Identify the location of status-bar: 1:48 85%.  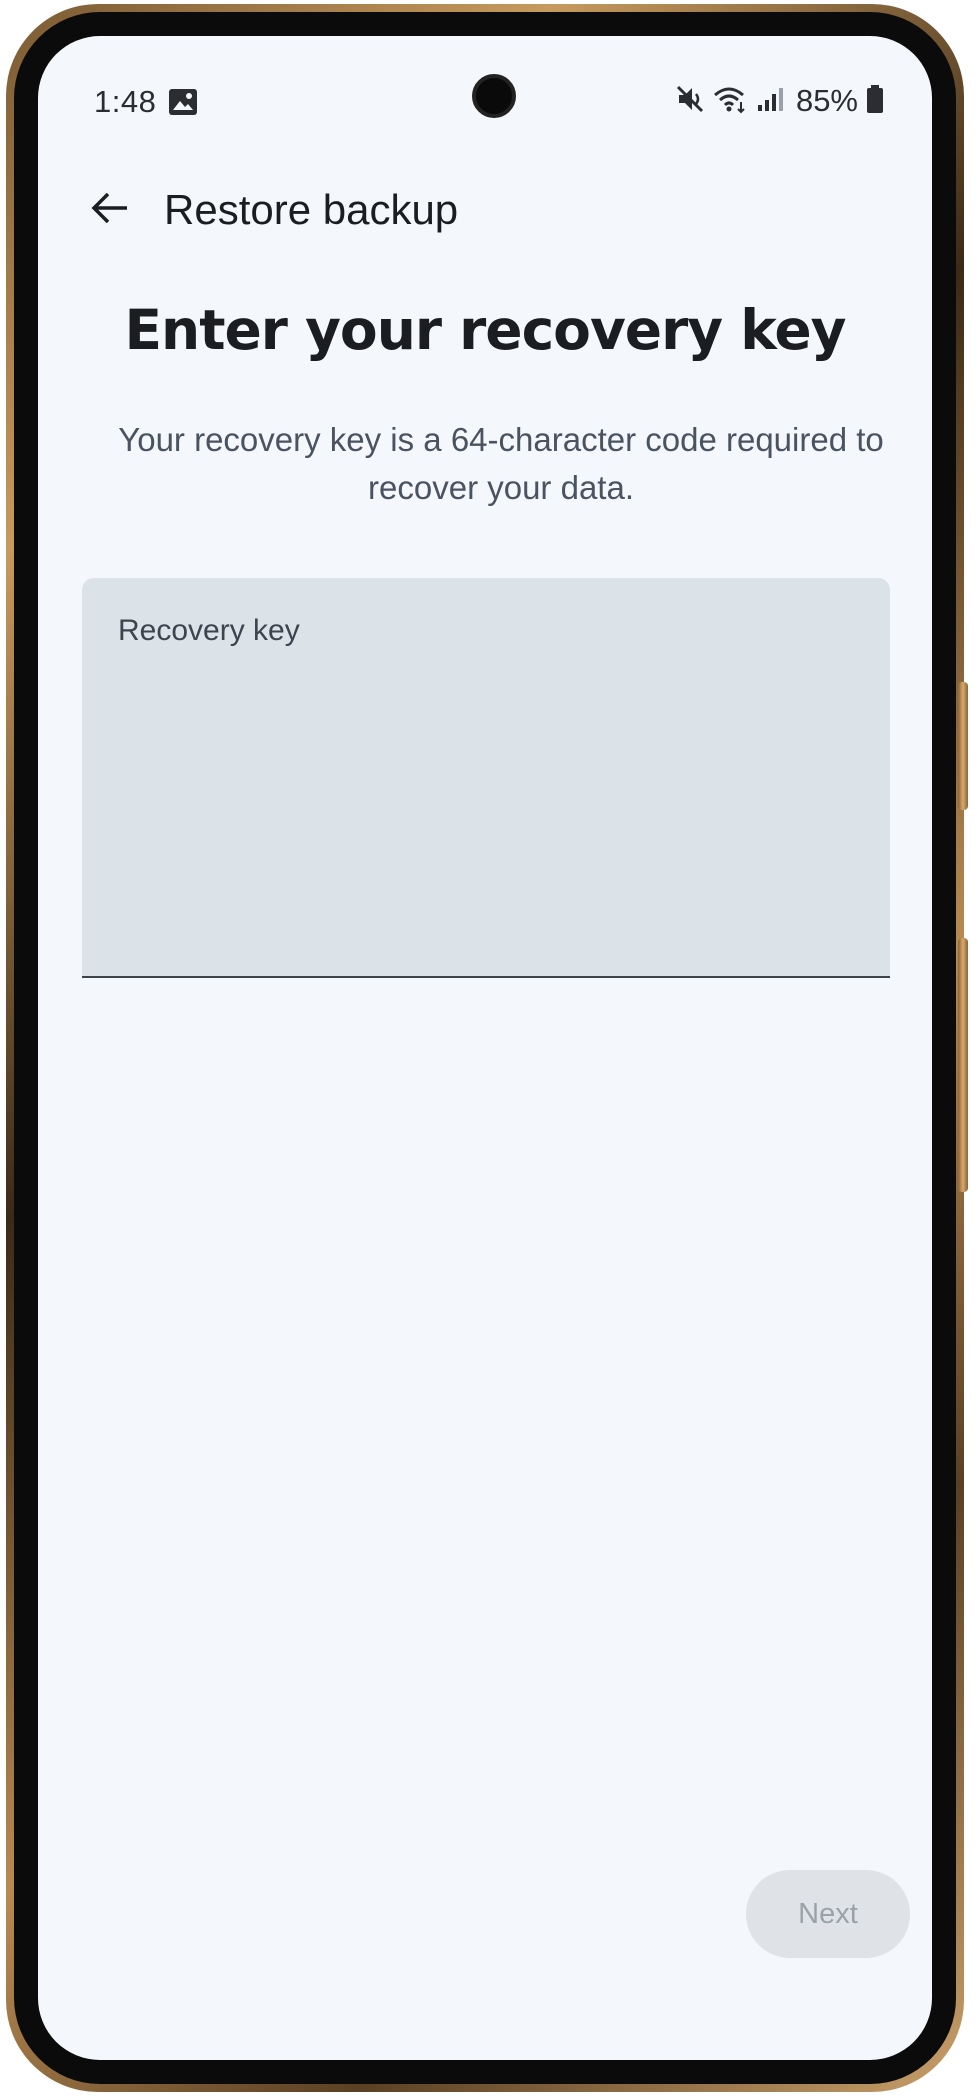
(485, 91).